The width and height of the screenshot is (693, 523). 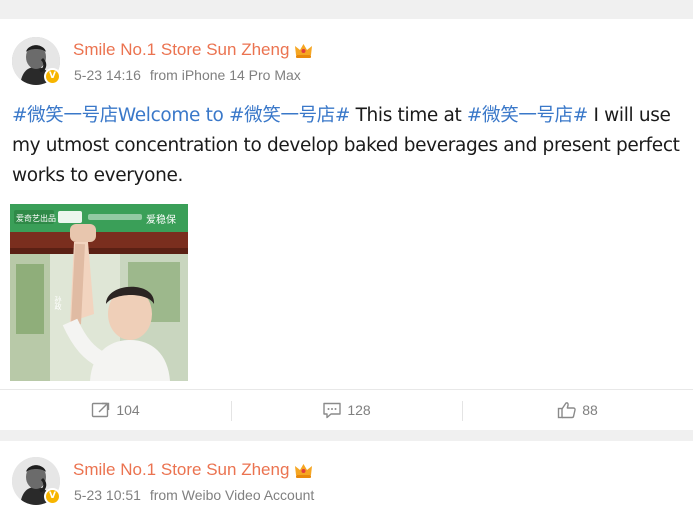 What do you see at coordinates (36, 218) in the screenshot?
I see `media-badge-left: 爱奇艺出品` at bounding box center [36, 218].